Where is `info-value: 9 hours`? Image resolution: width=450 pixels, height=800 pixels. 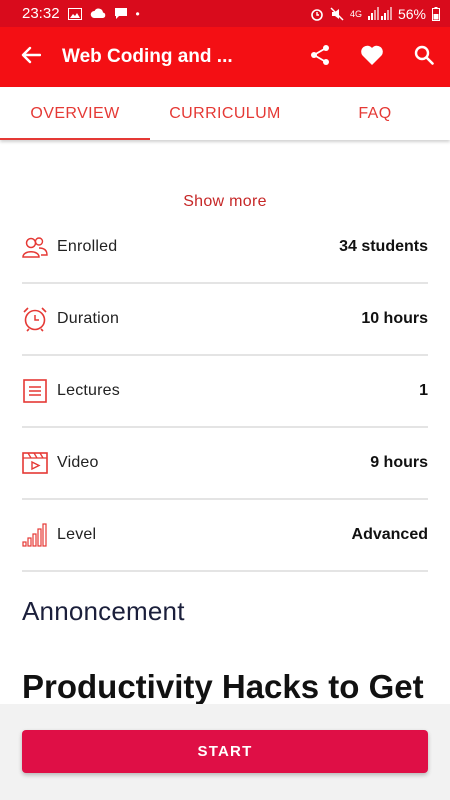 info-value: 9 hours is located at coordinates (399, 462).